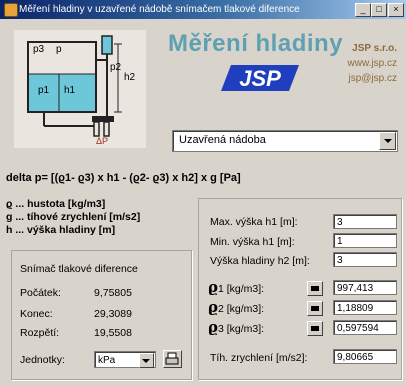 The width and height of the screenshot is (406, 386). I want to click on legend-g: g ... tíhové zrychlení [m/s2], so click(73, 217).